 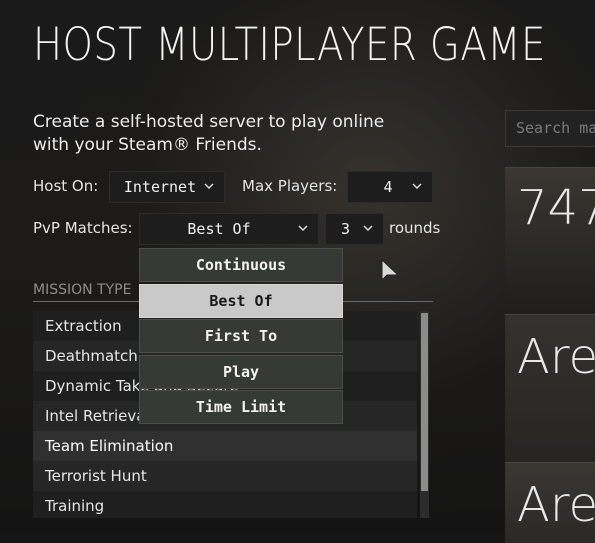 I want to click on pvp-mode-select: Best Of, so click(x=229, y=229).